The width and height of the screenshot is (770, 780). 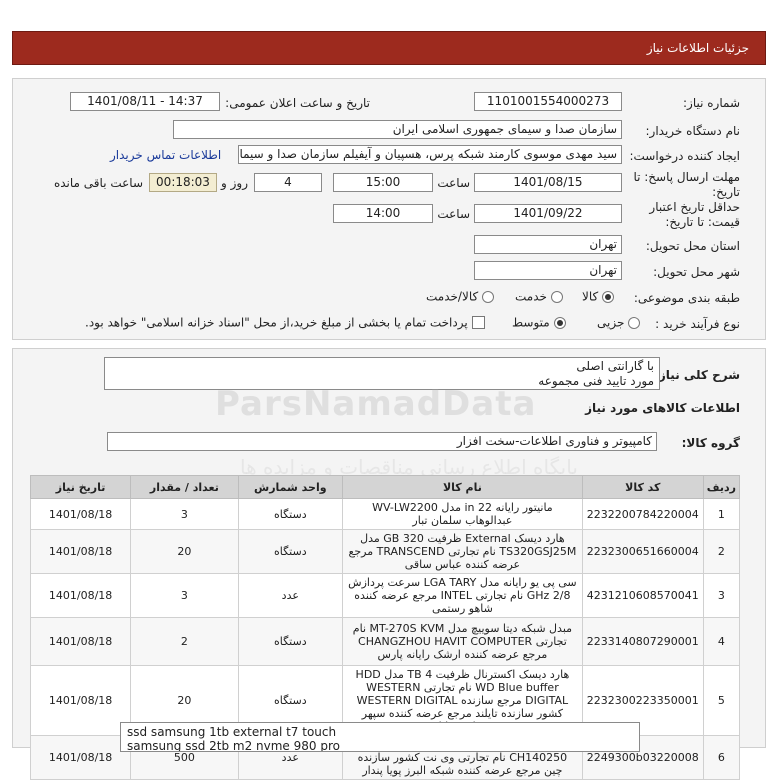 What do you see at coordinates (608, 296) in the screenshot?
I see `radio-goods` at bounding box center [608, 296].